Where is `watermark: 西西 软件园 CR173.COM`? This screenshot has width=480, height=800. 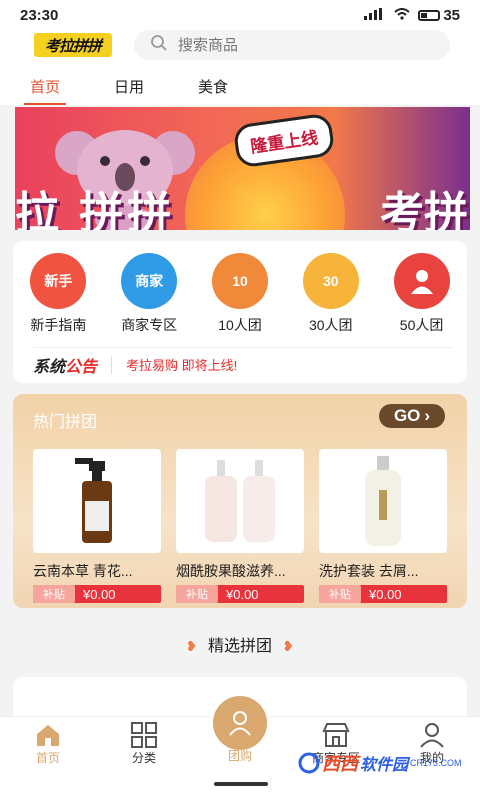 watermark: 西西 软件园 CR173.COM is located at coordinates (380, 763).